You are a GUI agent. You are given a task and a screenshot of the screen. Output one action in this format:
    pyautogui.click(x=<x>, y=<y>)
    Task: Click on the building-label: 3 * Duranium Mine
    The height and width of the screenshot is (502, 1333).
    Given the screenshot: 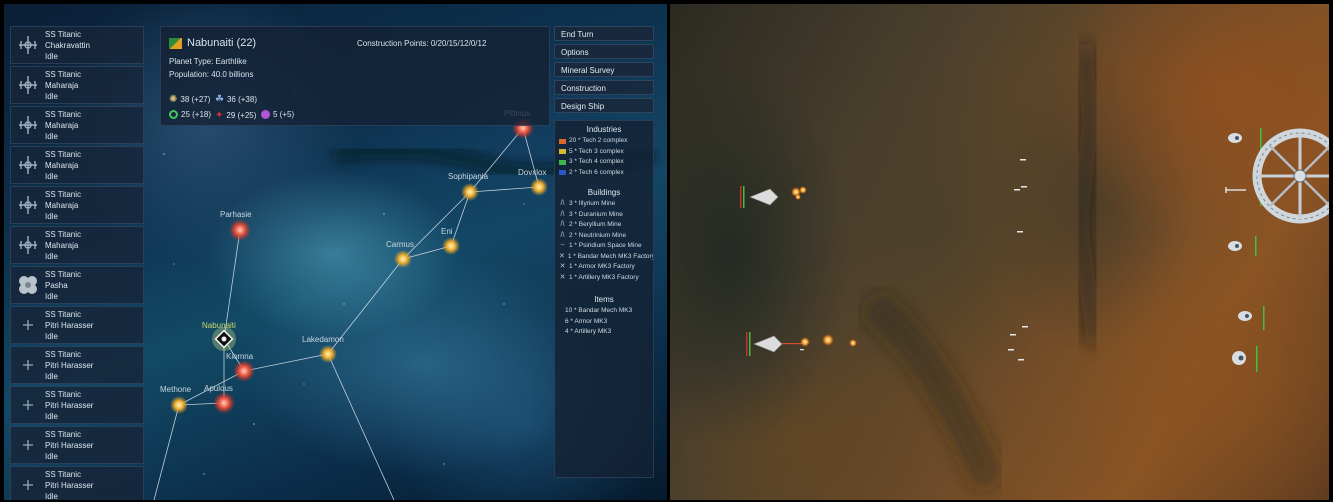 What is the action you would take?
    pyautogui.click(x=596, y=214)
    